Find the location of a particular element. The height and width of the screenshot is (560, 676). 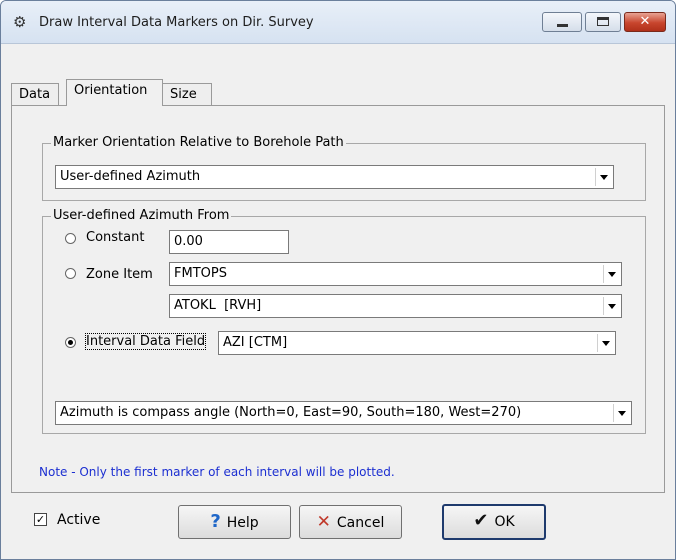

constant-label: Constant is located at coordinates (115, 237).